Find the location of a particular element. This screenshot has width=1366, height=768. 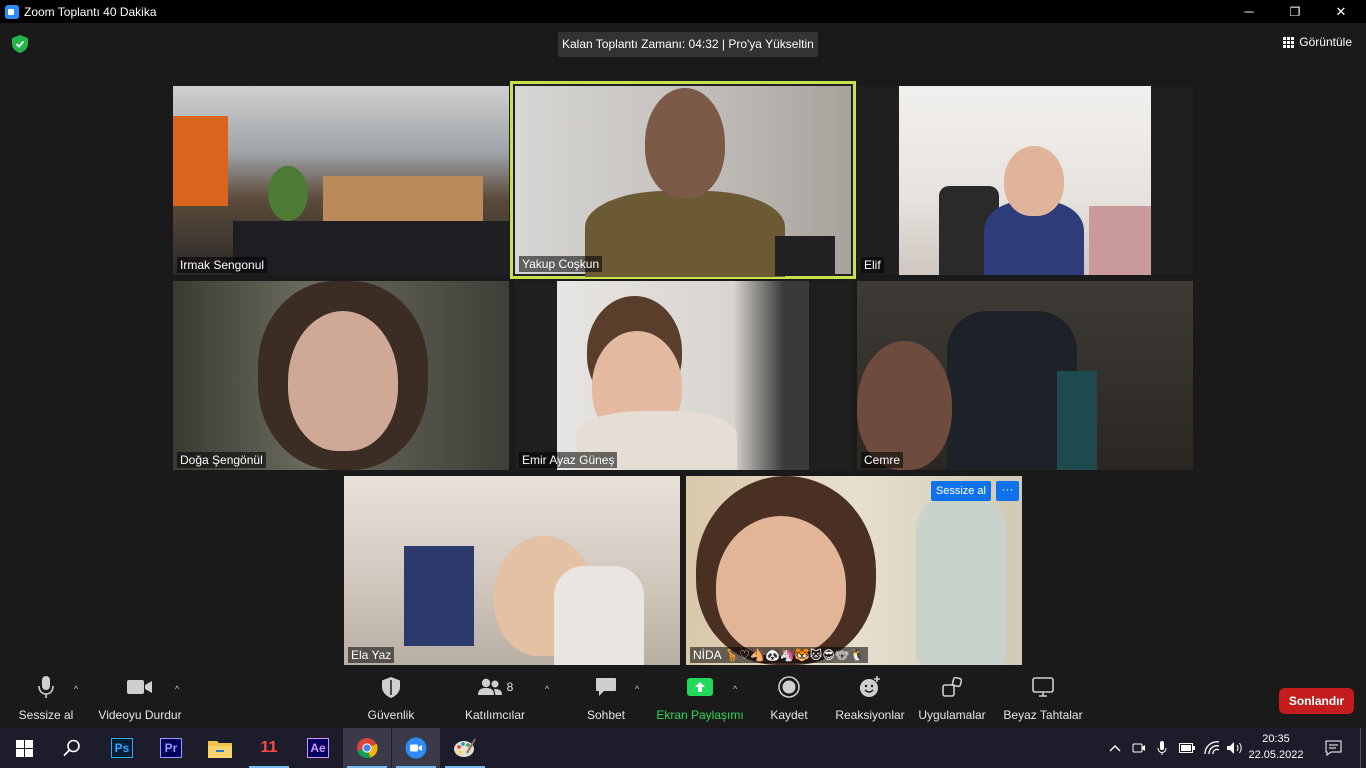

chat-bubble-icon is located at coordinates (606, 687).